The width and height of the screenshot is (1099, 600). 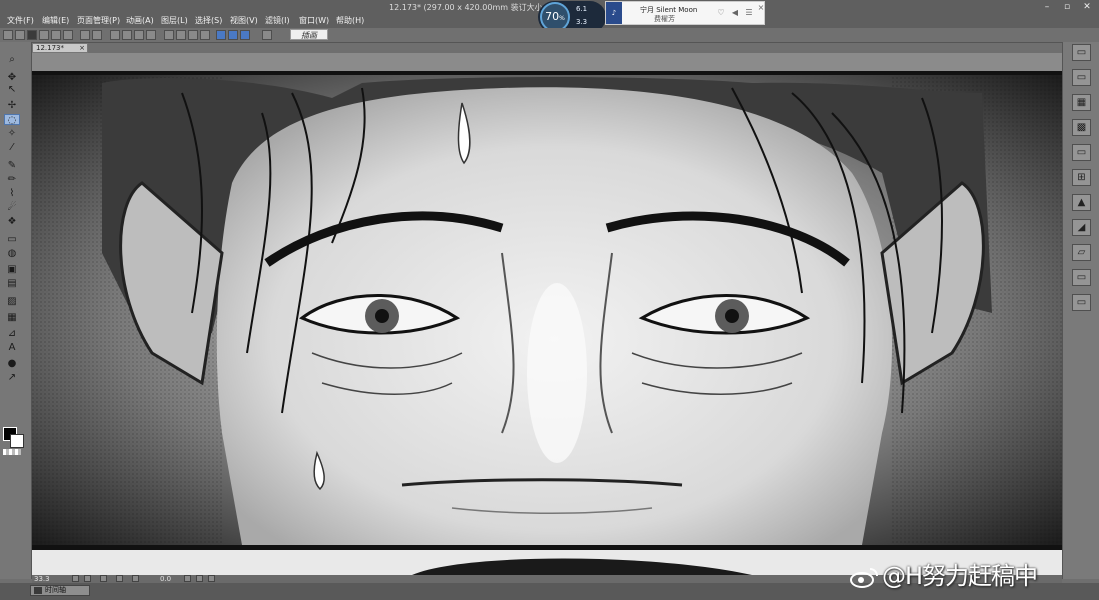 I want to click on menu-animation: 动画(A), so click(x=140, y=21).